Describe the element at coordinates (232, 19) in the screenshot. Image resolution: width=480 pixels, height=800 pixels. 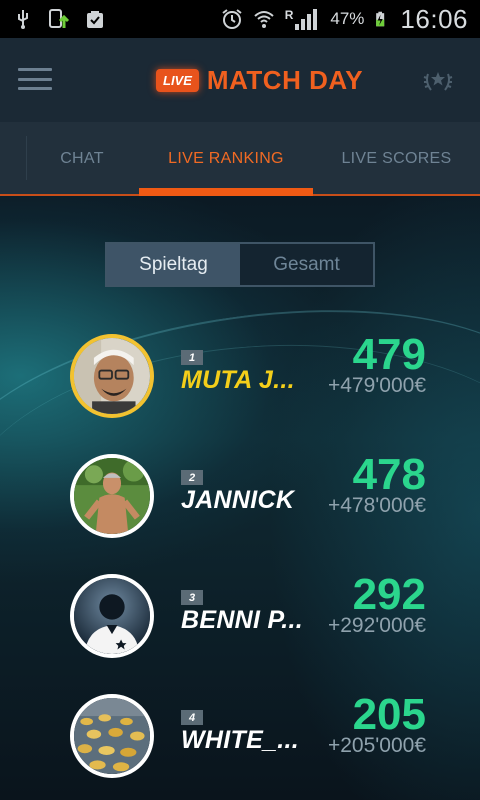
I see `alarm-icon` at that location.